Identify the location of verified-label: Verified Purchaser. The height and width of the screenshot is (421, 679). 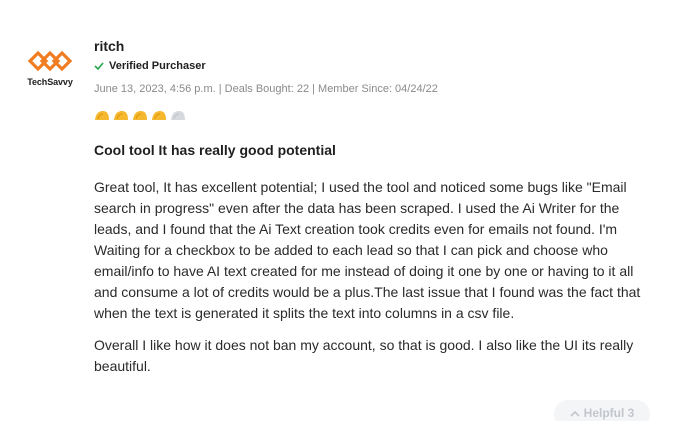
(157, 66).